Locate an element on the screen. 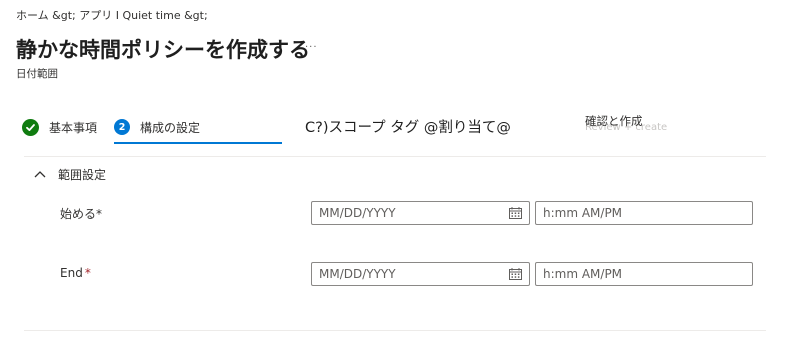 The width and height of the screenshot is (790, 356). start-time-input: h:mm AM/PM is located at coordinates (644, 213).